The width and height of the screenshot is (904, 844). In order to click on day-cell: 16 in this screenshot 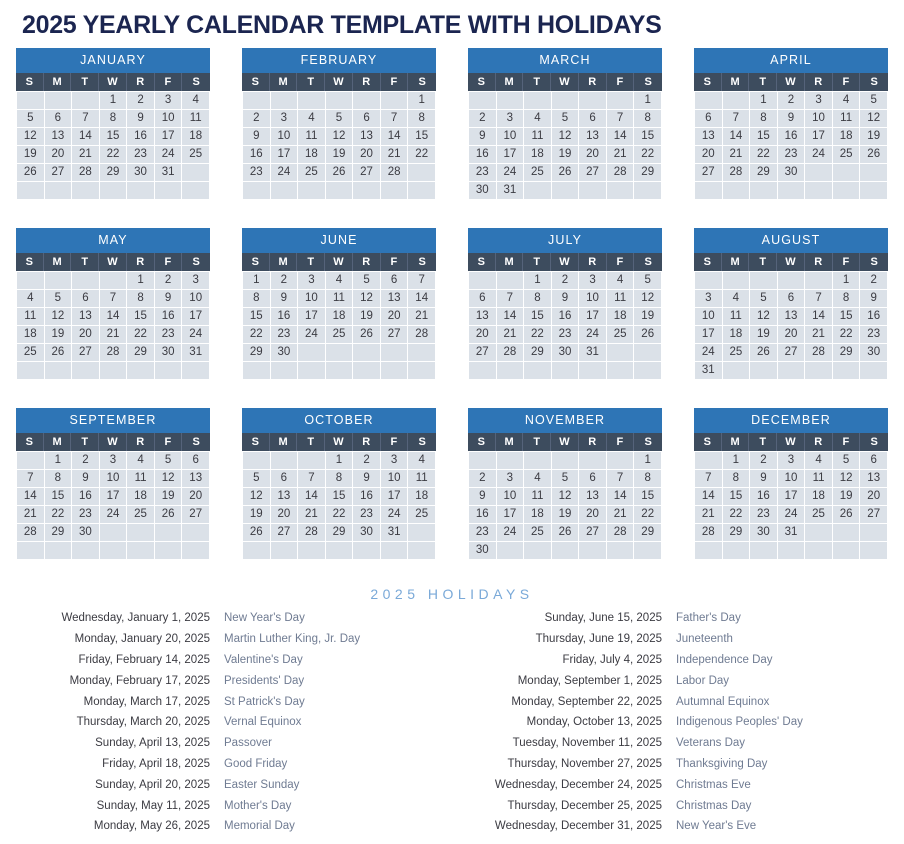, I will do `click(874, 317)`.